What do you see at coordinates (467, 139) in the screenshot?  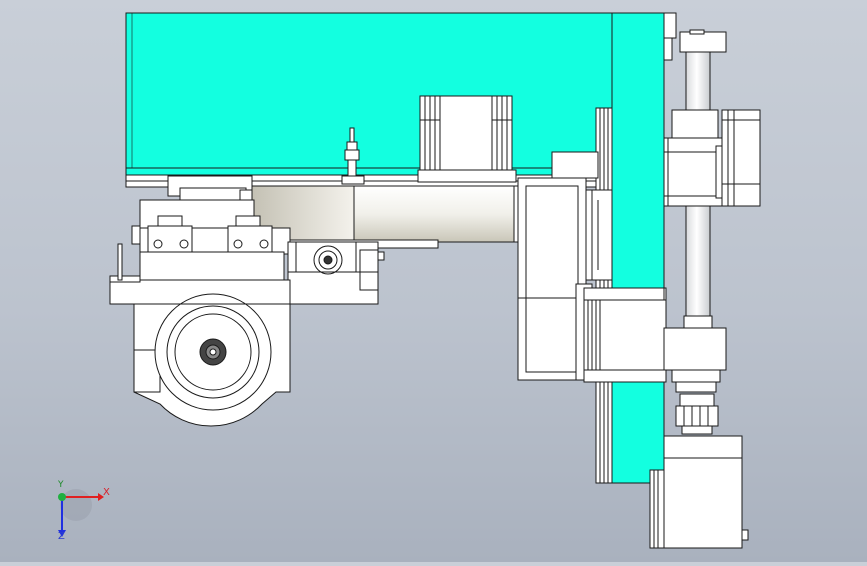 I see `top-stepper-motor` at bounding box center [467, 139].